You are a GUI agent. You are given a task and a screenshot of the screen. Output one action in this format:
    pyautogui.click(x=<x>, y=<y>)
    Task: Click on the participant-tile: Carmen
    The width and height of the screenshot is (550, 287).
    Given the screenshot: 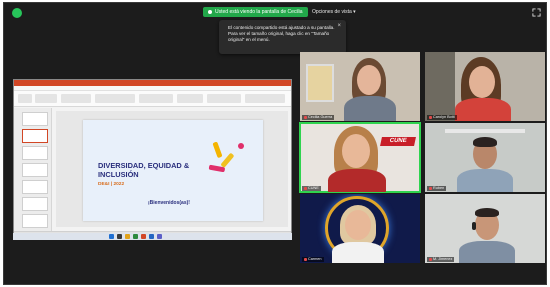 What is the action you would take?
    pyautogui.click(x=360, y=228)
    